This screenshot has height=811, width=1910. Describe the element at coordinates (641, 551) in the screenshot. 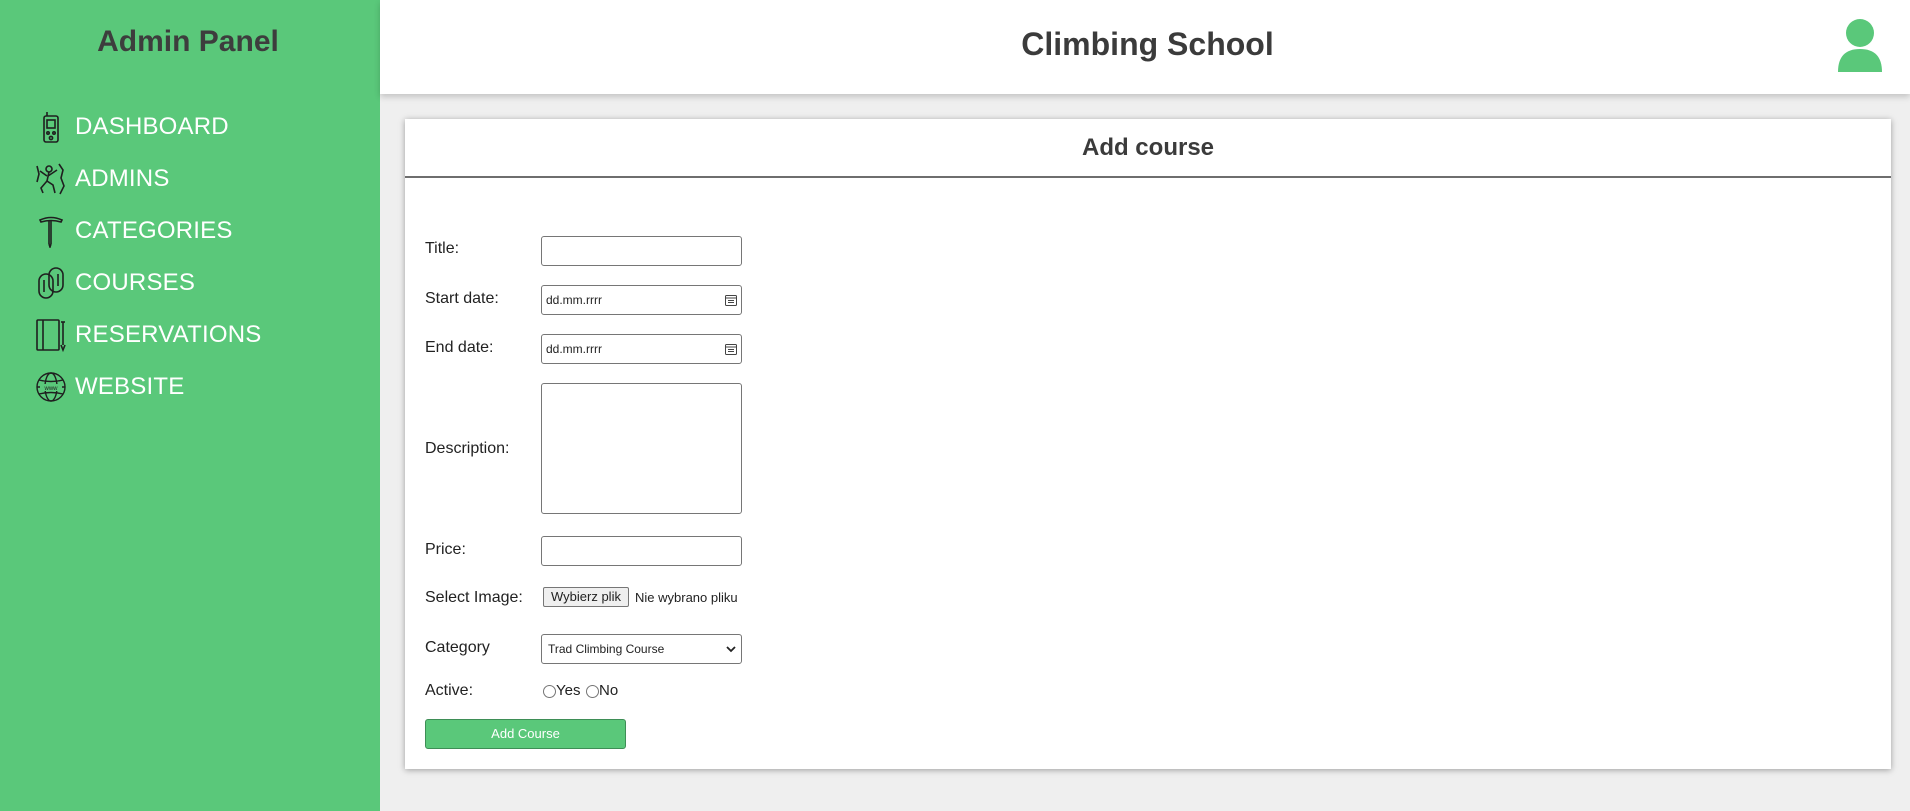

I see `price-input` at that location.